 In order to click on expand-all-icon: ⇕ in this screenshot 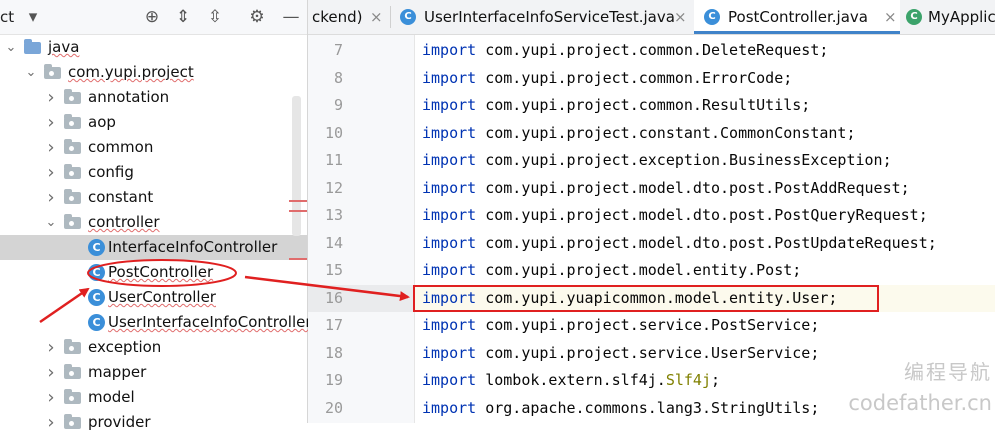, I will do `click(183, 17)`.